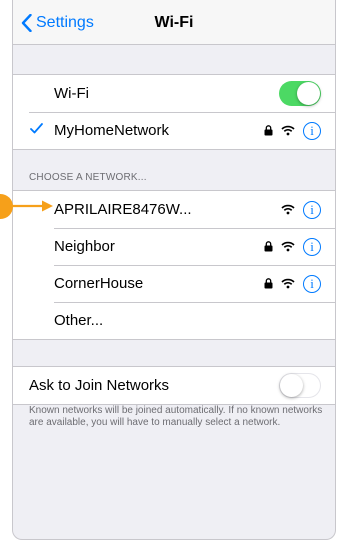 Image resolution: width=339 pixels, height=540 pixels. I want to click on wifi-label: Wi-Fi, so click(71, 93).